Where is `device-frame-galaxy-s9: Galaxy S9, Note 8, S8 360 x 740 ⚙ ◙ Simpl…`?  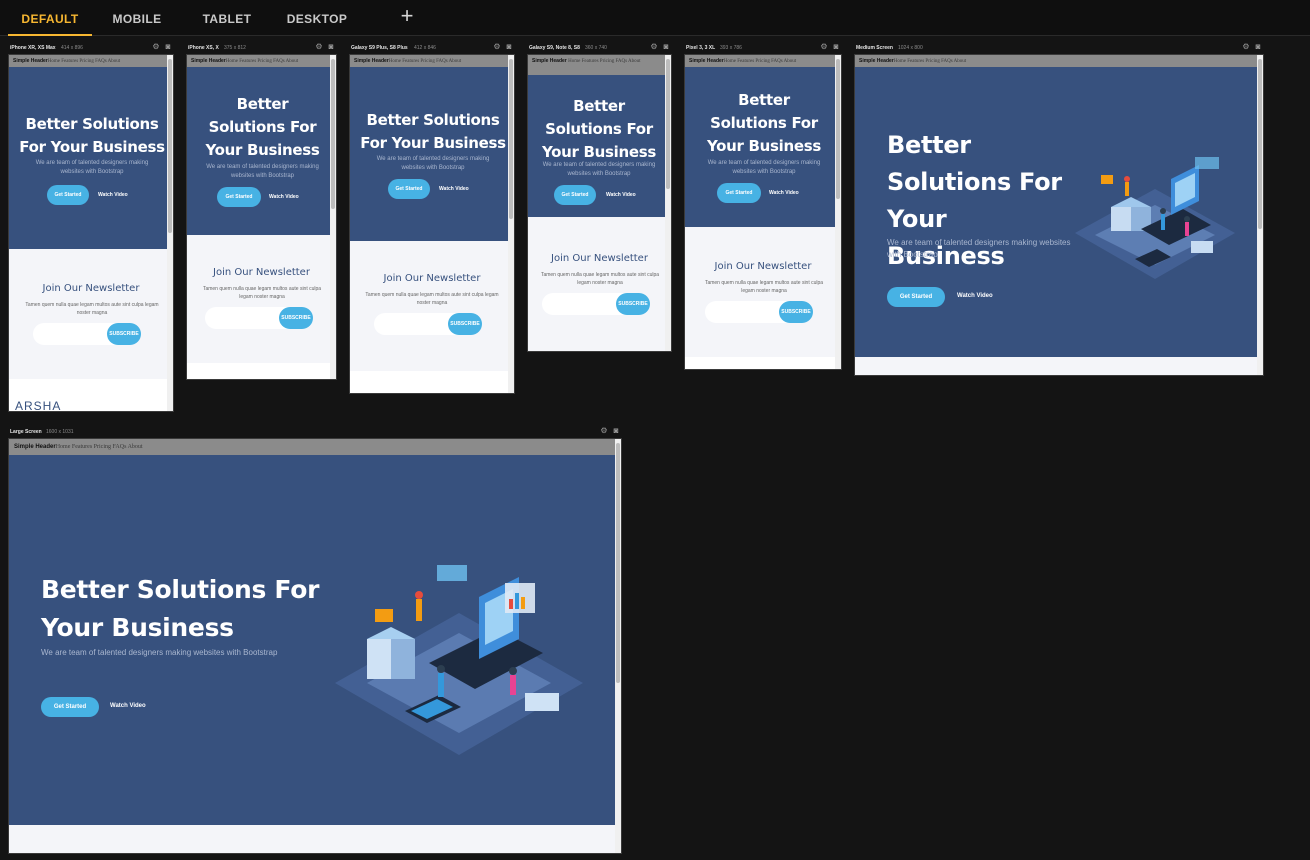
device-frame-galaxy-s9: Galaxy S9, Note 8, S8 360 x 740 ⚙ ◙ Simpl… is located at coordinates (599, 197).